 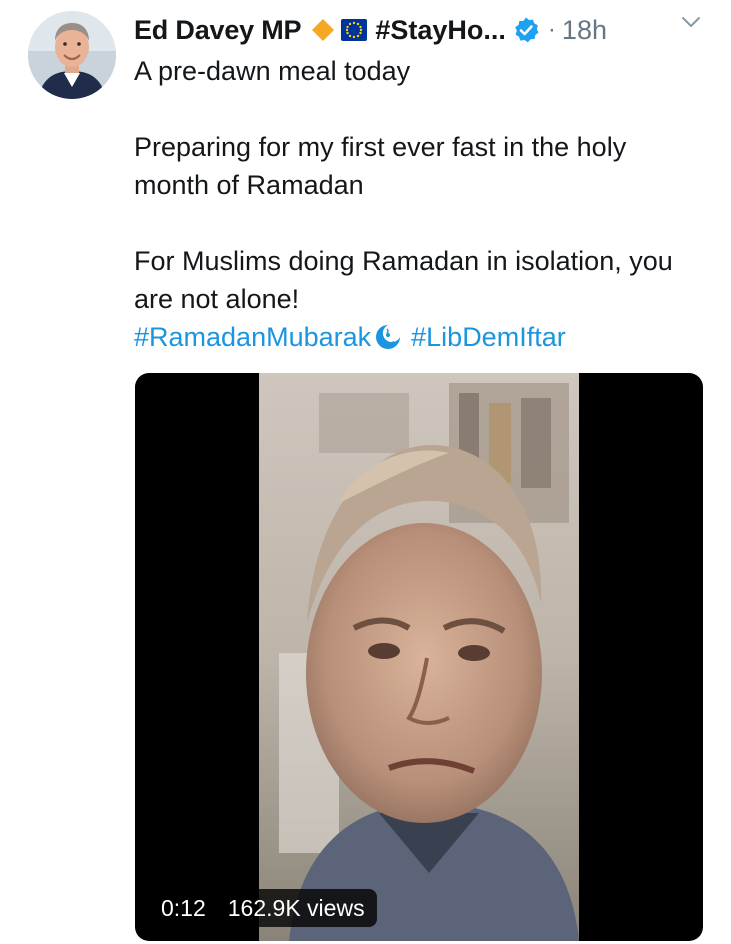 What do you see at coordinates (526, 30) in the screenshot?
I see `verified-badge-icon` at bounding box center [526, 30].